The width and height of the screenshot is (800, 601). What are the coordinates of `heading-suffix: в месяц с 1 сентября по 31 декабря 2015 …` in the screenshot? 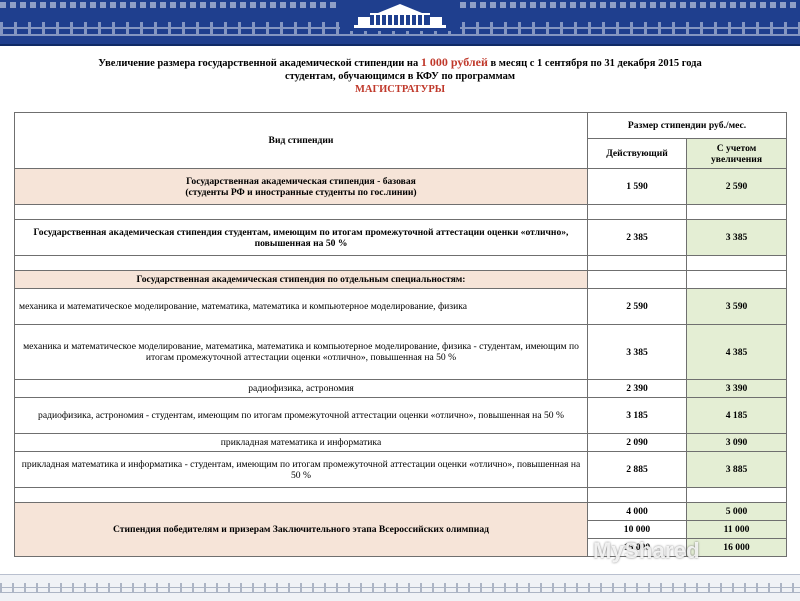 It's located at (596, 63).